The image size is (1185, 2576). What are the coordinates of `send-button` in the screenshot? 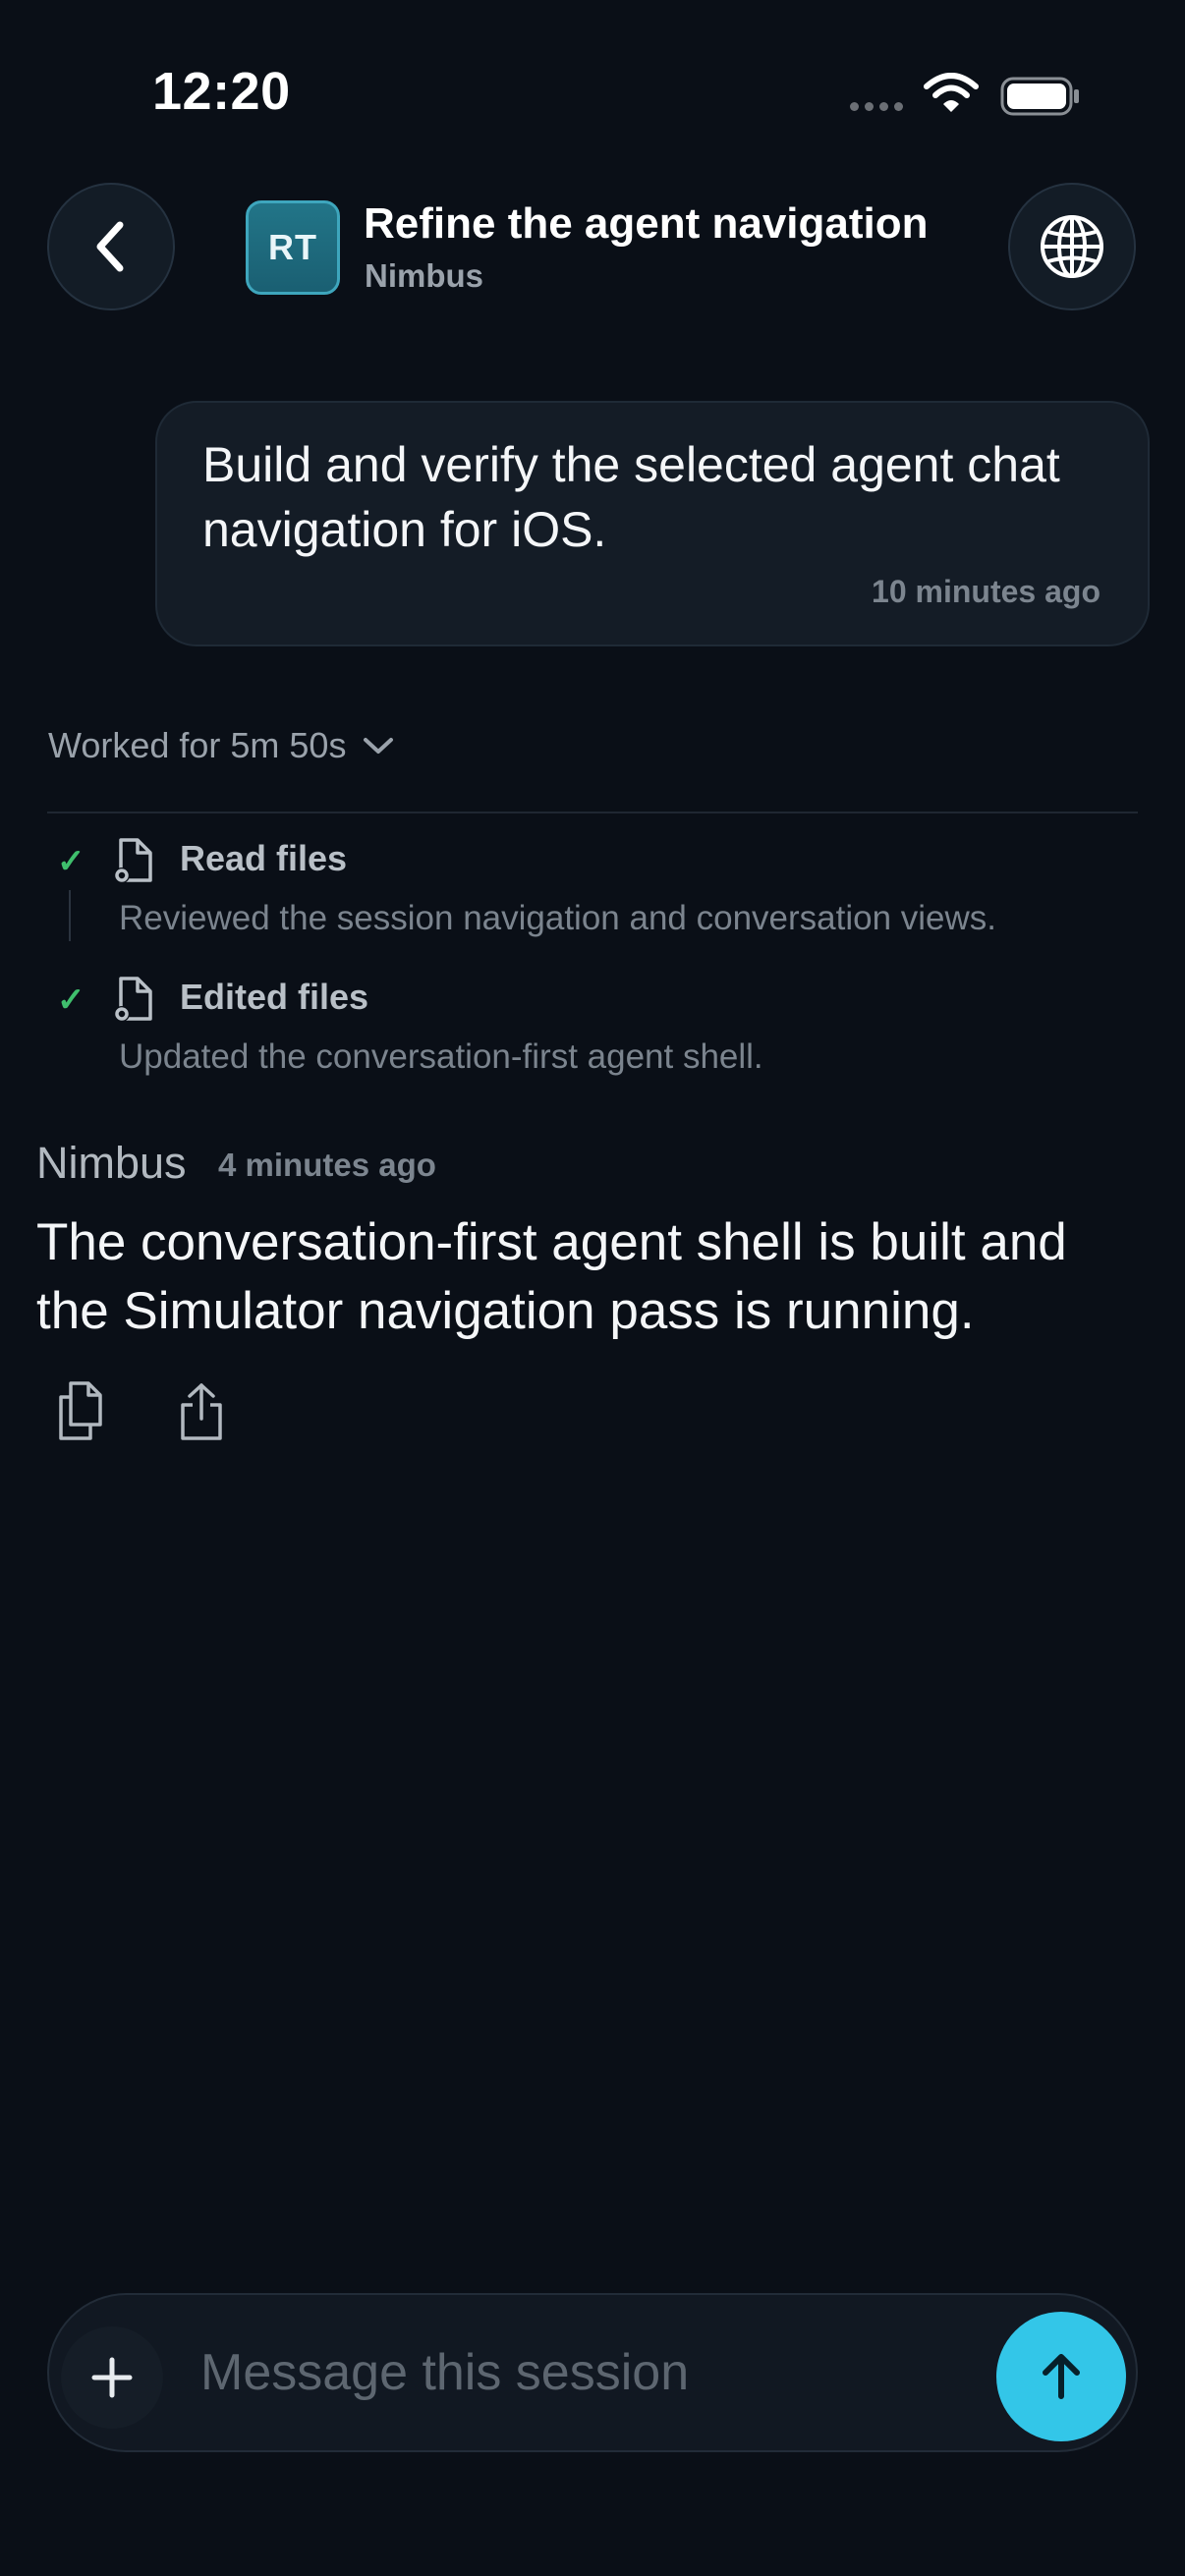 It's located at (1061, 2376).